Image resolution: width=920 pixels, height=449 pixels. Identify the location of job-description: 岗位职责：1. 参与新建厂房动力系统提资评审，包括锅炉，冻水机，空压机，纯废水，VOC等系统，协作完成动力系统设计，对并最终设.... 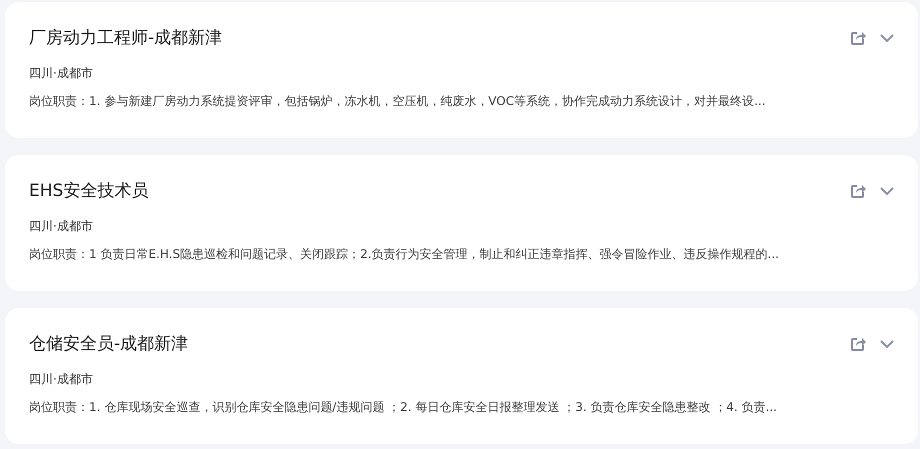
(398, 101).